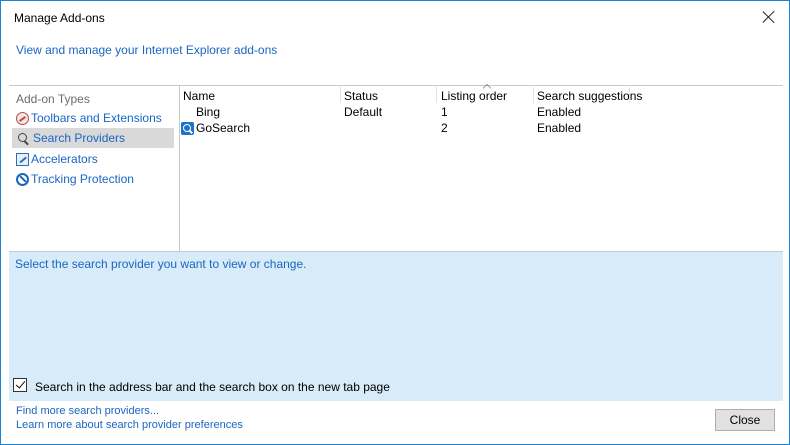 This screenshot has height=445, width=790. Describe the element at coordinates (22, 118) in the screenshot. I see `toolbars-extensions-icon` at that location.